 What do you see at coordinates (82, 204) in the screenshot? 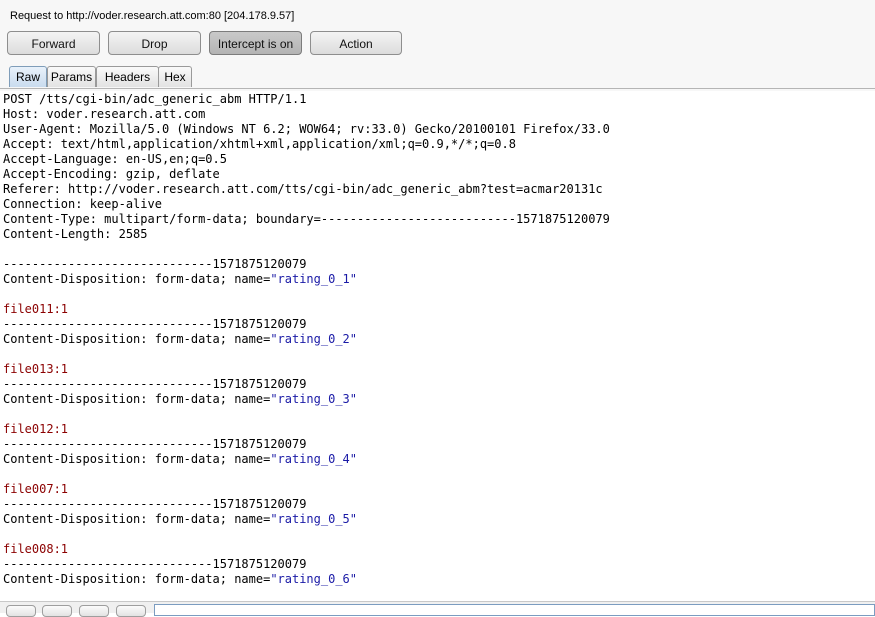
I see `request-line: Connection: keep-alive` at bounding box center [82, 204].